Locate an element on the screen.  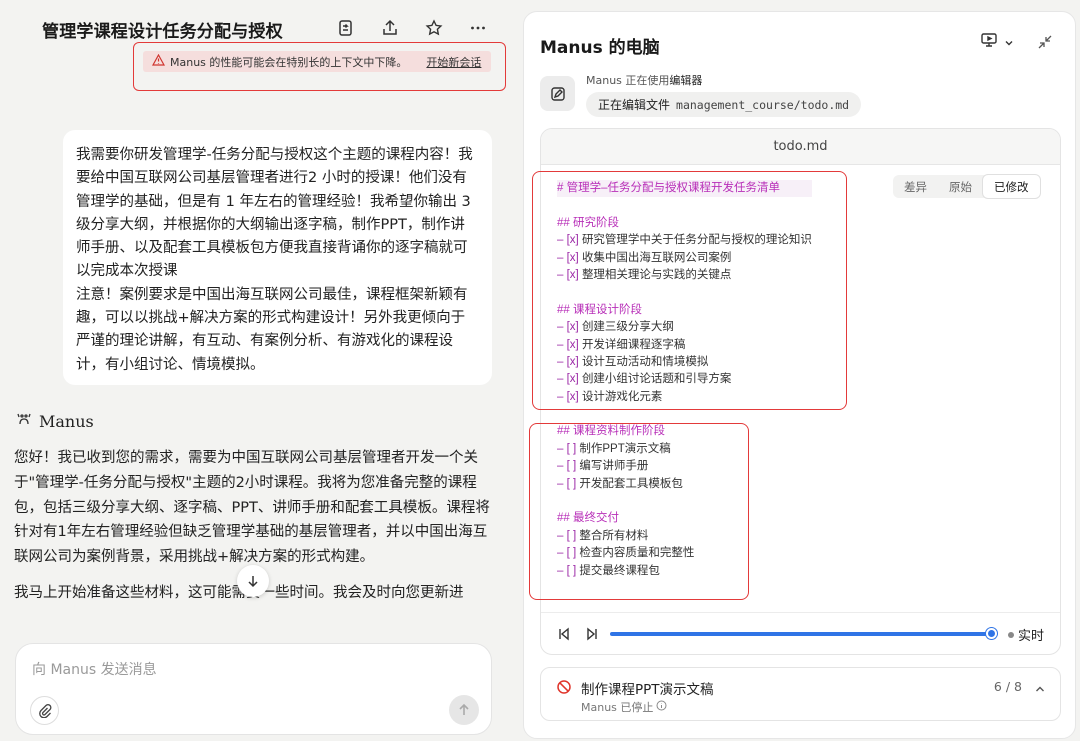
attach-button is located at coordinates (44, 710).